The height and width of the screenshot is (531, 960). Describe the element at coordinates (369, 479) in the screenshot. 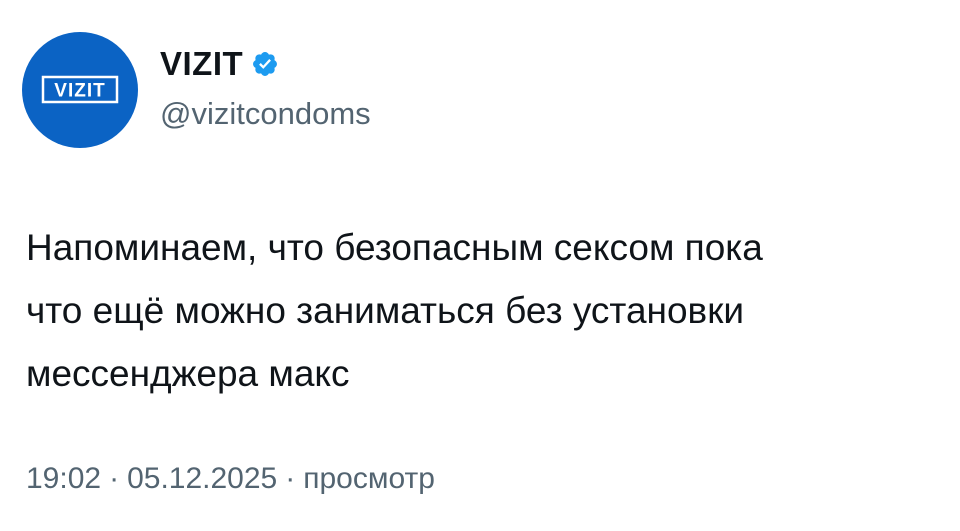

I see `views-label: просмотр` at that location.